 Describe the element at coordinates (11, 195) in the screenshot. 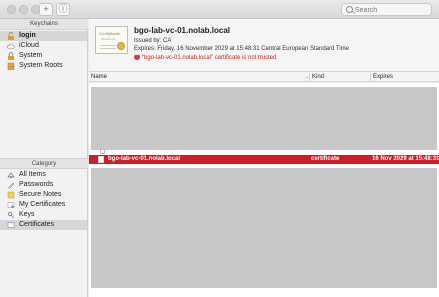

I see `note-icon` at that location.